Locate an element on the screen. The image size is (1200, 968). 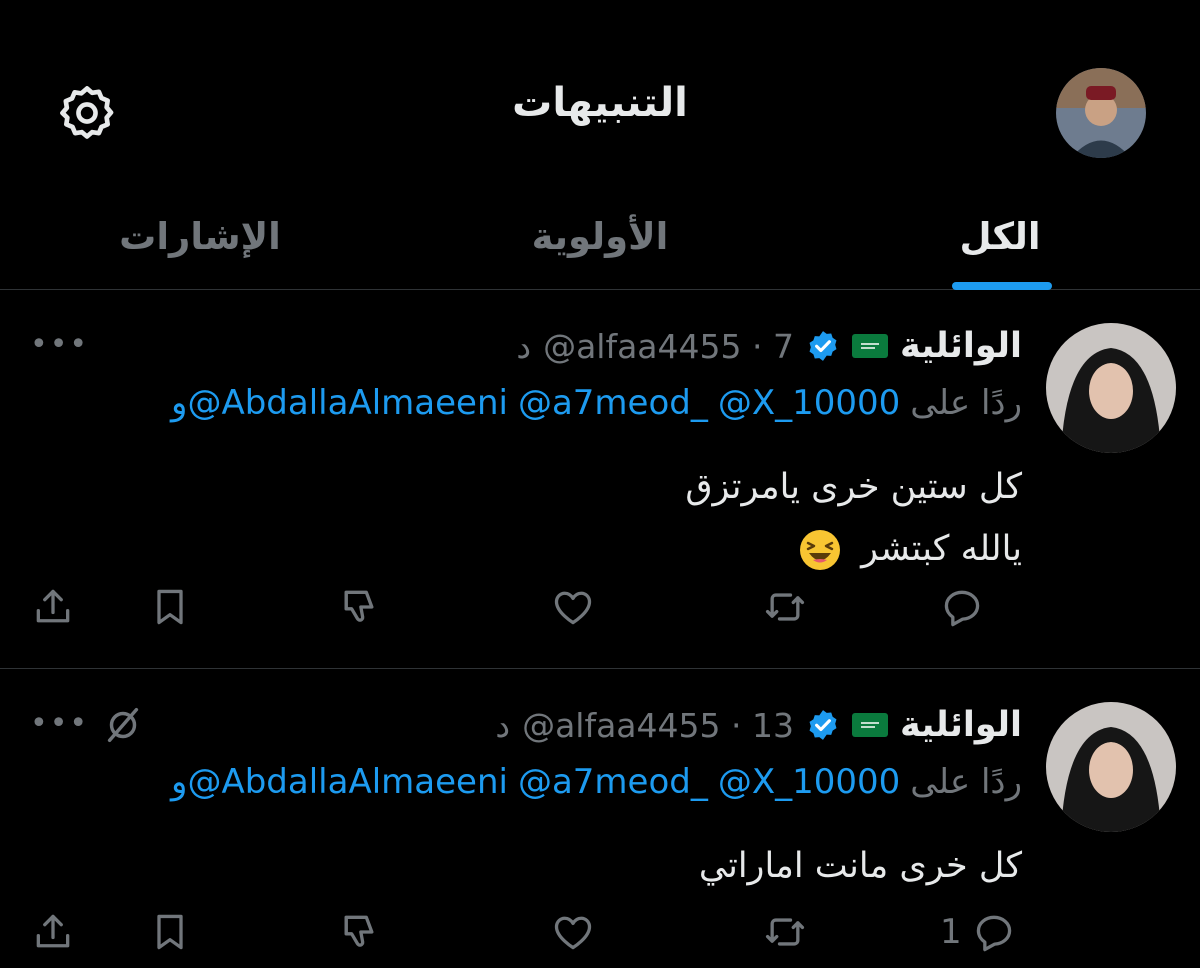
reply-count: 1 is located at coordinates (951, 932).